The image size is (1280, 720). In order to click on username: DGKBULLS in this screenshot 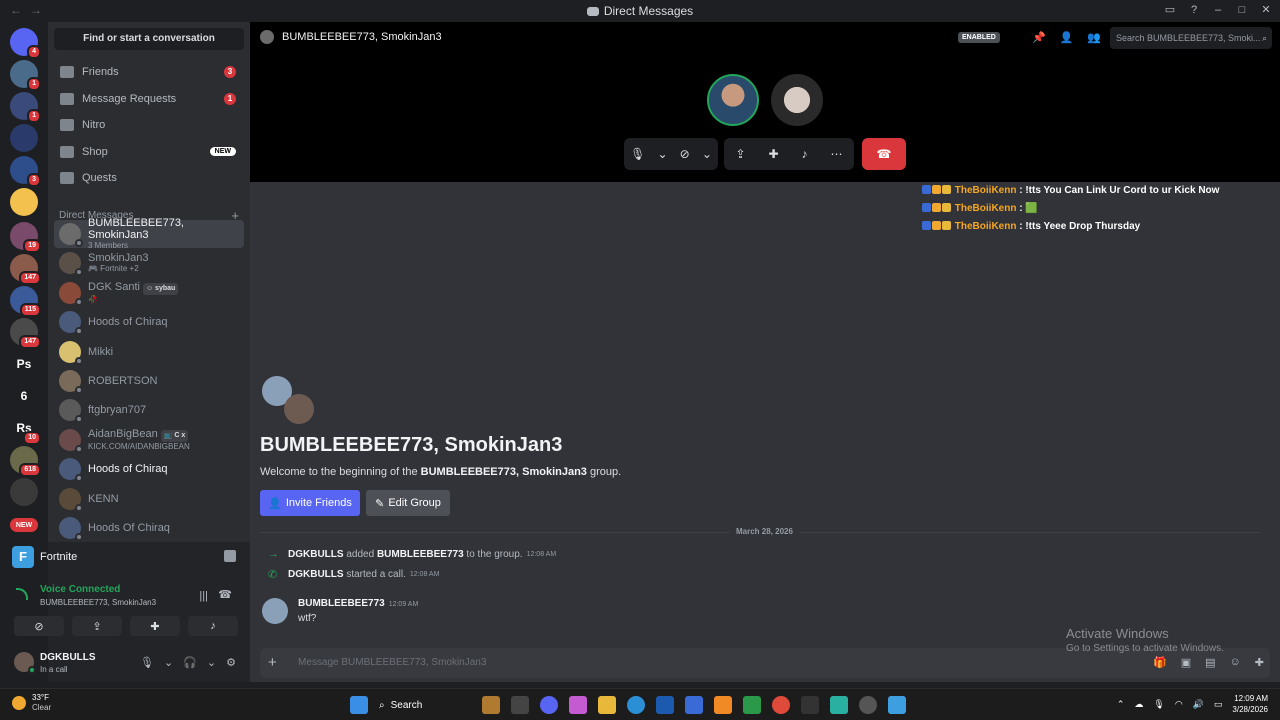, I will do `click(68, 657)`.